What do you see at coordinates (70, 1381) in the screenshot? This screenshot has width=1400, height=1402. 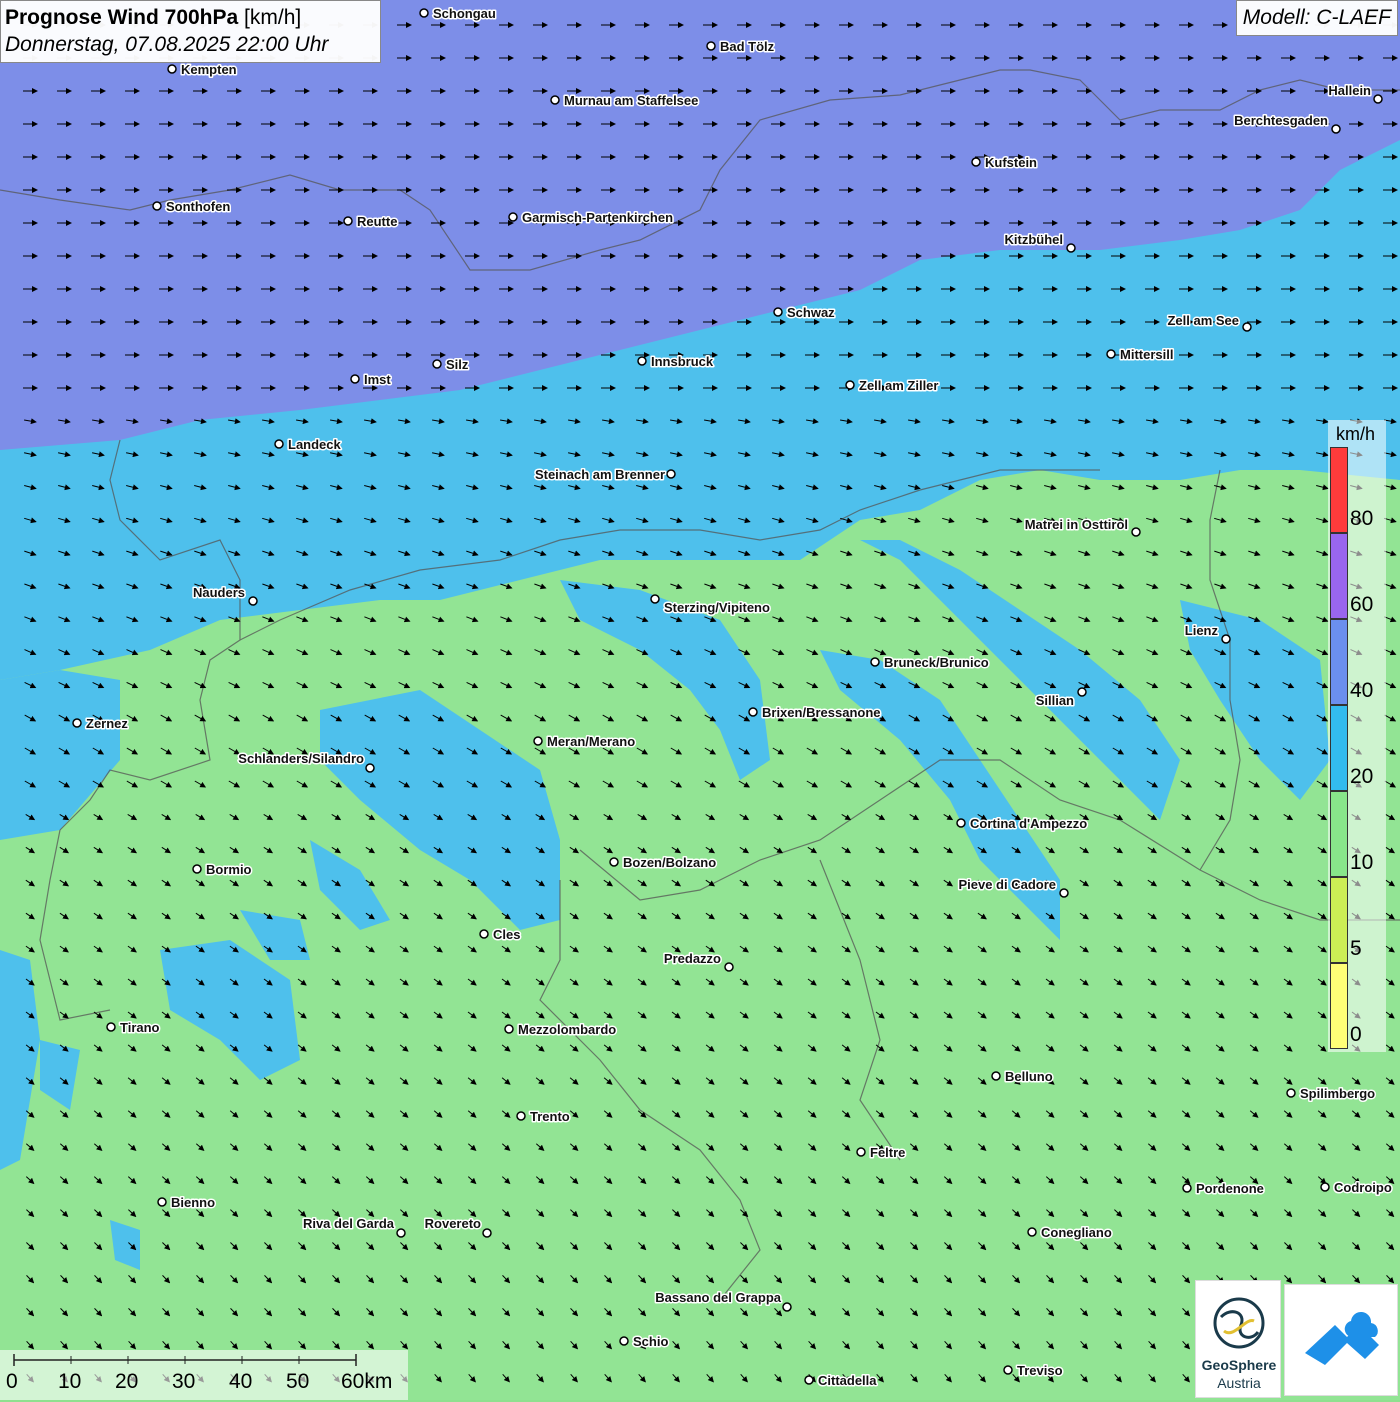 I see `scale-tick-label: 10` at bounding box center [70, 1381].